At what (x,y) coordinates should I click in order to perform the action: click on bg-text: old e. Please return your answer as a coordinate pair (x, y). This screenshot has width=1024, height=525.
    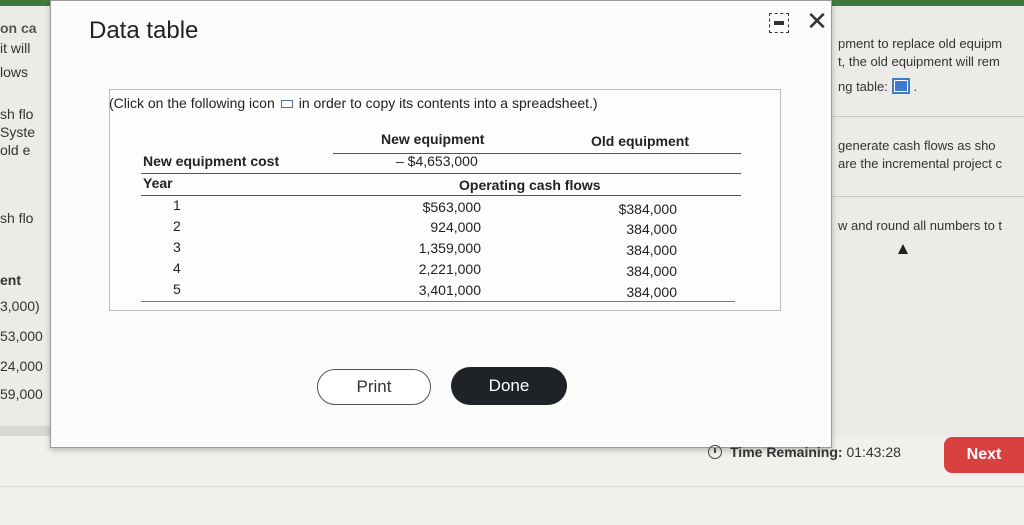
    Looking at the image, I should click on (15, 150).